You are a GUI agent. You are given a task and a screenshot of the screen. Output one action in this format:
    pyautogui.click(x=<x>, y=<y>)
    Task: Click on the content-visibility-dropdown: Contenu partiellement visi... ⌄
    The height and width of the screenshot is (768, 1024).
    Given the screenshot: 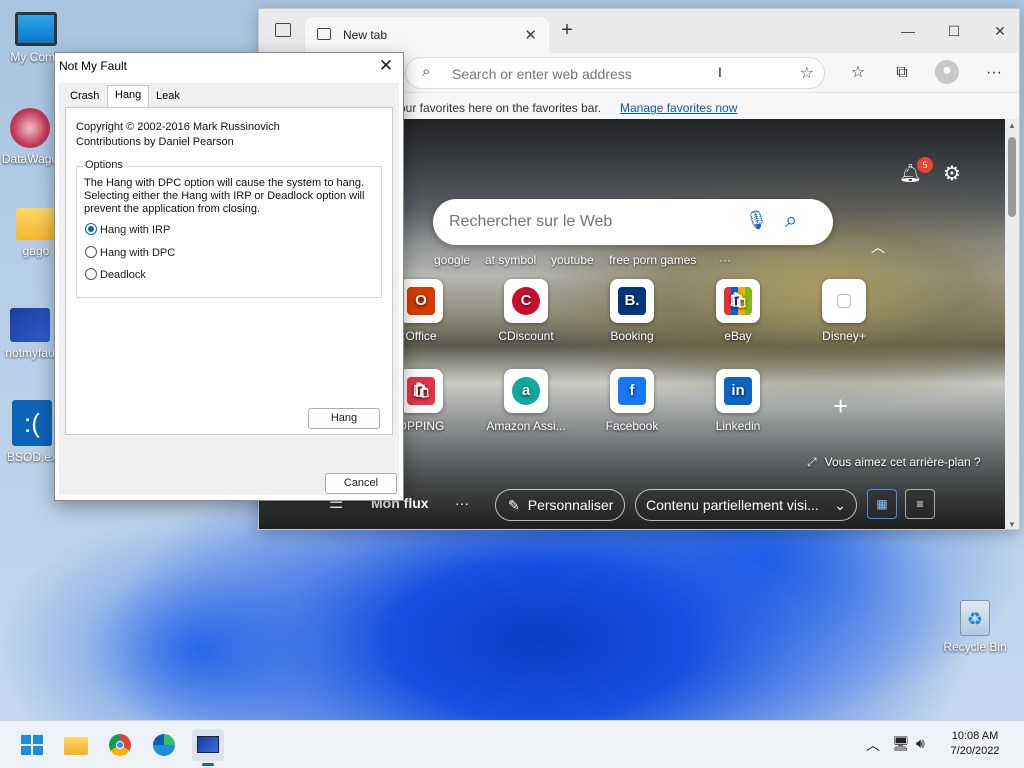 What is the action you would take?
    pyautogui.click(x=746, y=505)
    